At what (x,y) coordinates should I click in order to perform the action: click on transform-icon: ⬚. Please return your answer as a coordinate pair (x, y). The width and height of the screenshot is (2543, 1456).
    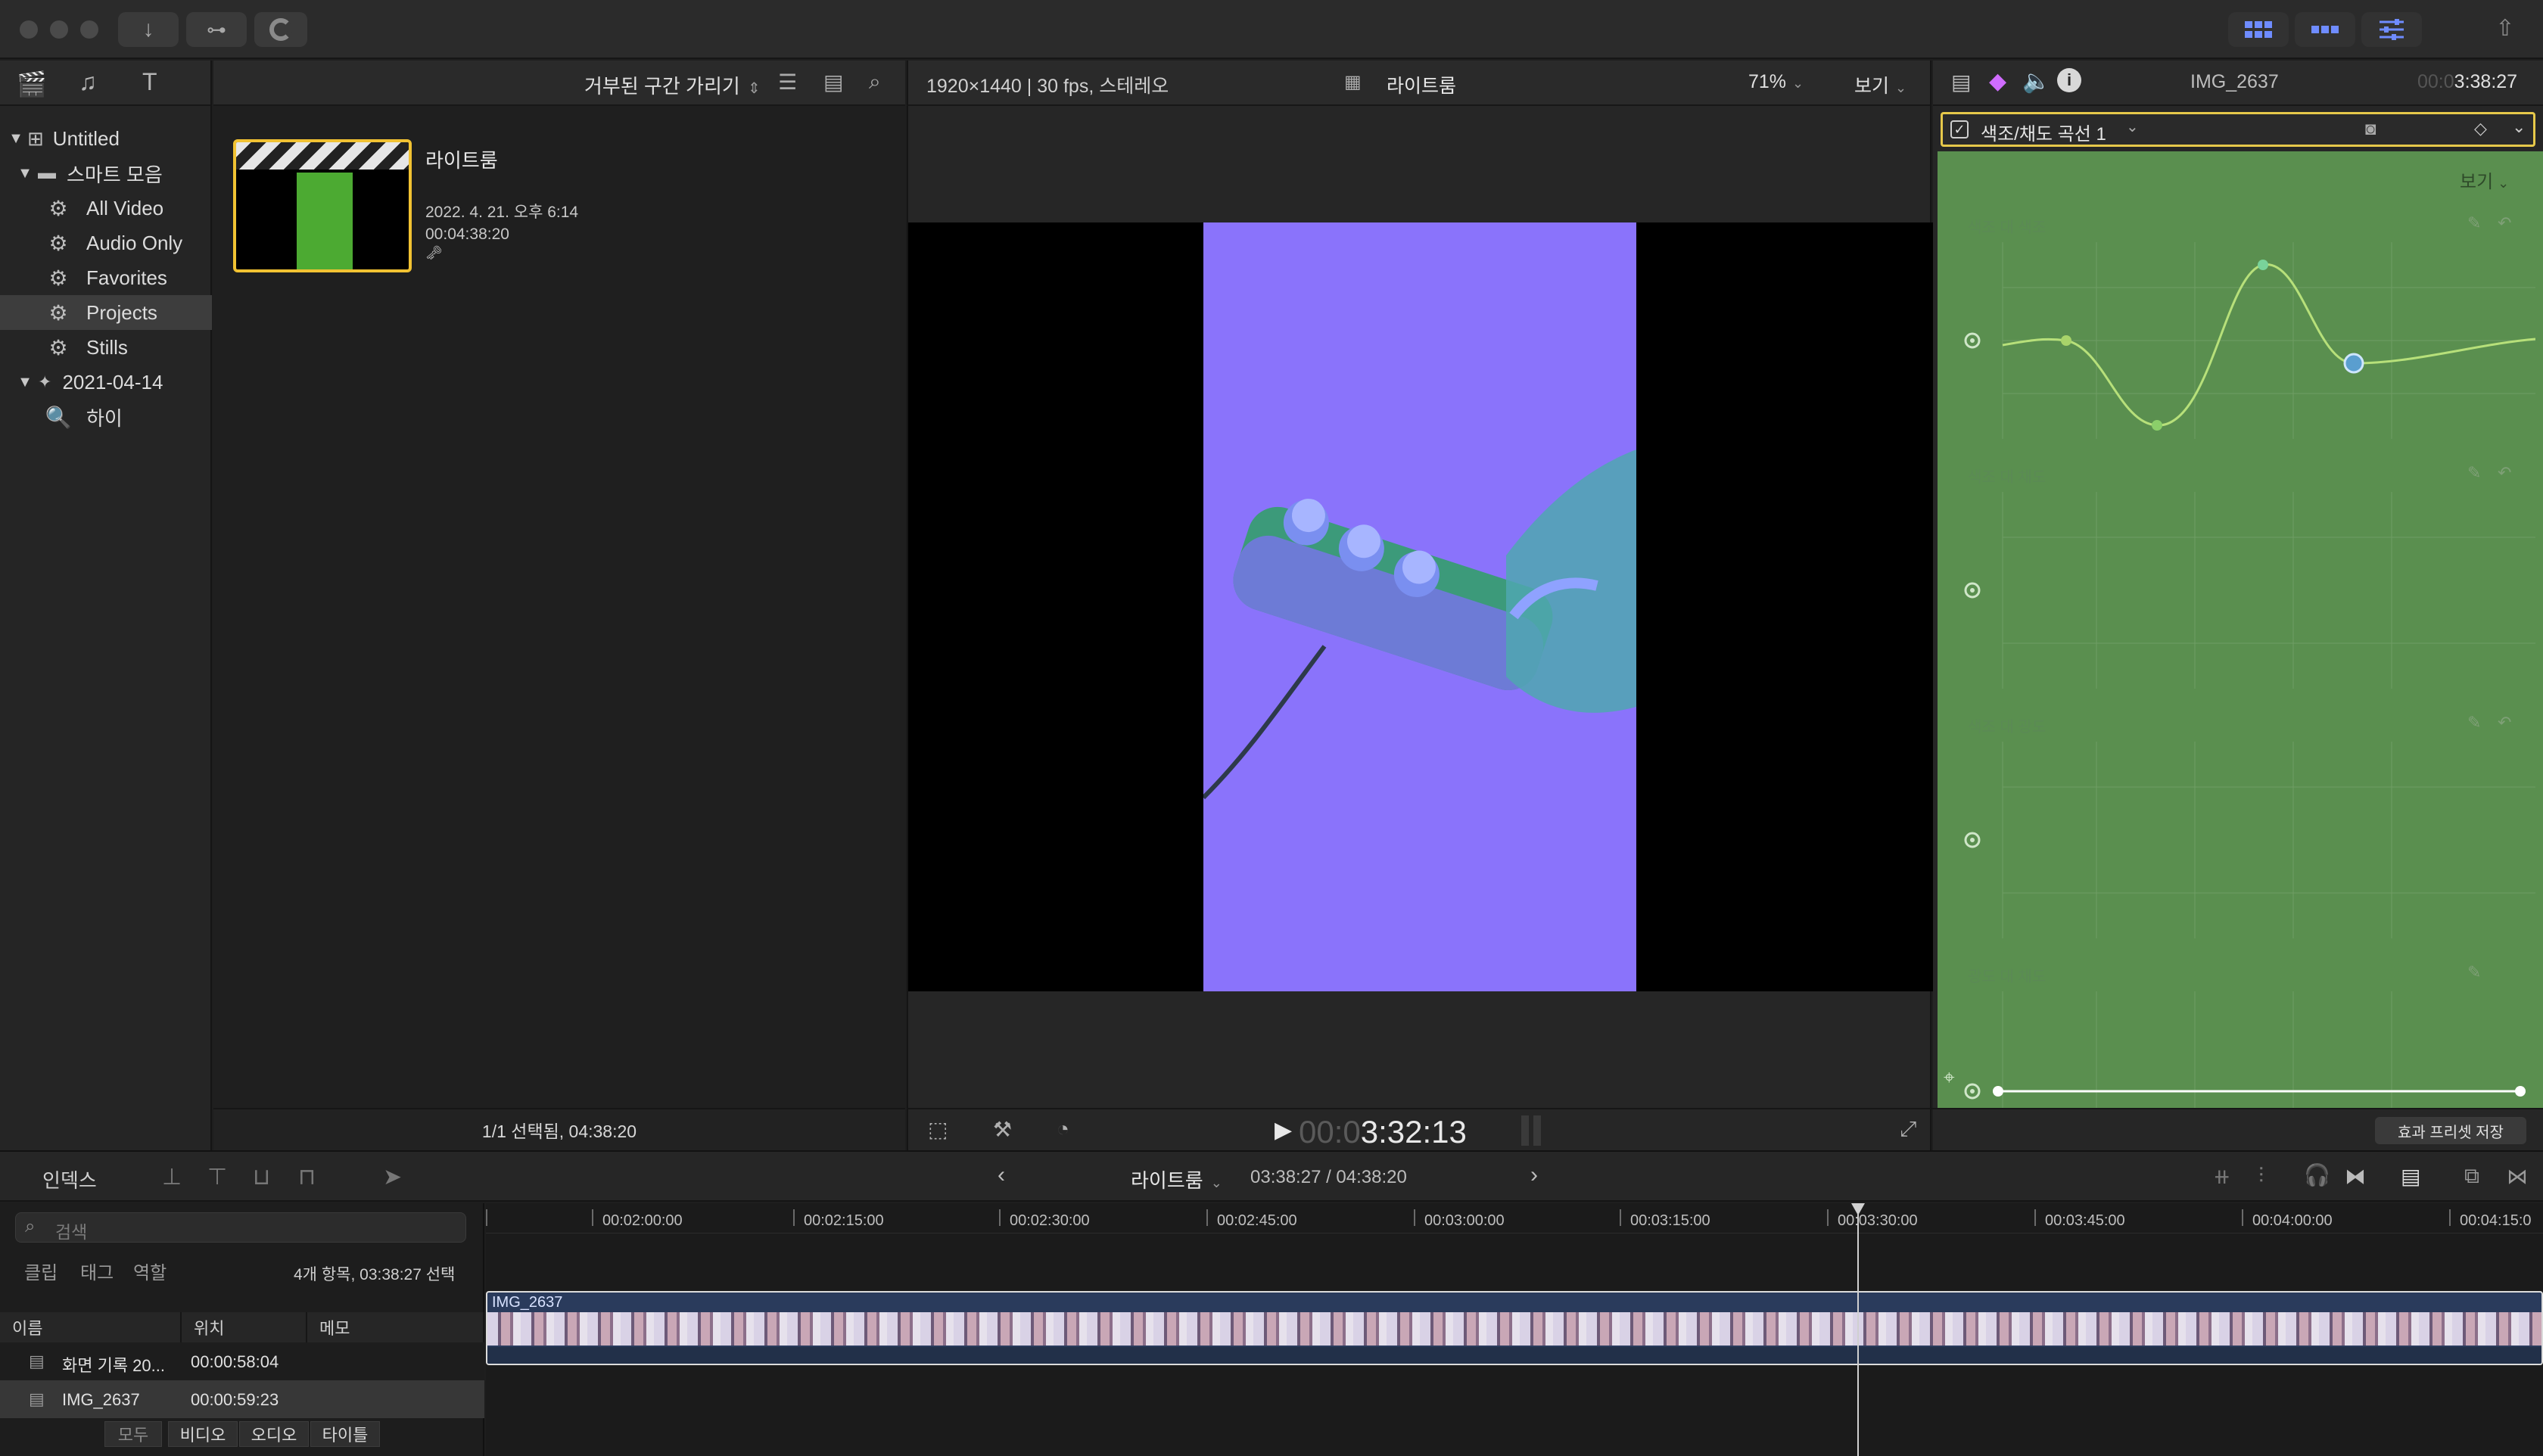
    Looking at the image, I should click on (938, 1129).